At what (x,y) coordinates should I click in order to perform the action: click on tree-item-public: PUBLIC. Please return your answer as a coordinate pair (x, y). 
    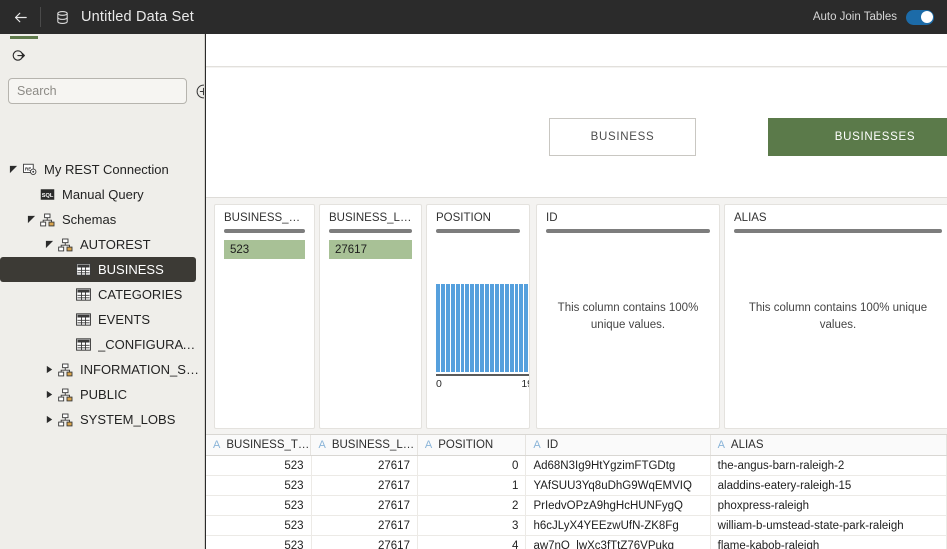
    Looking at the image, I should click on (102, 394).